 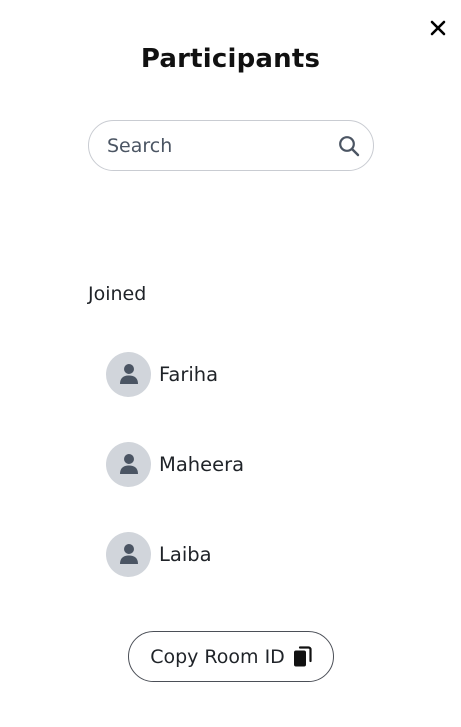 What do you see at coordinates (302, 655) in the screenshot?
I see `copy-icon` at bounding box center [302, 655].